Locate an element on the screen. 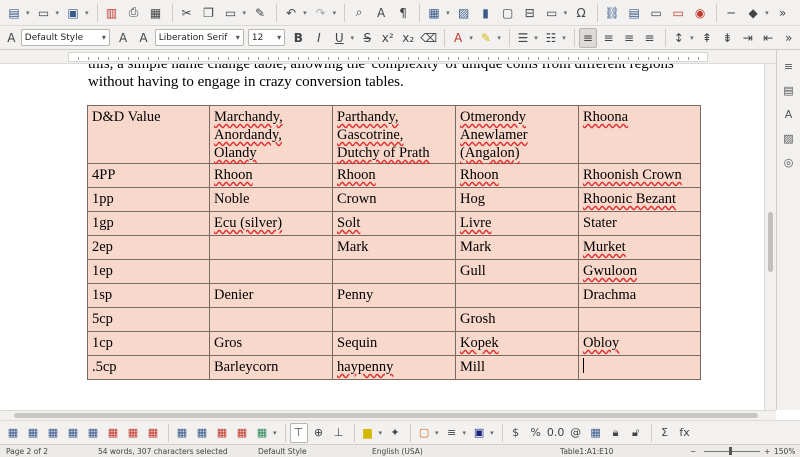  table-cell: Kopek is located at coordinates (517, 343).